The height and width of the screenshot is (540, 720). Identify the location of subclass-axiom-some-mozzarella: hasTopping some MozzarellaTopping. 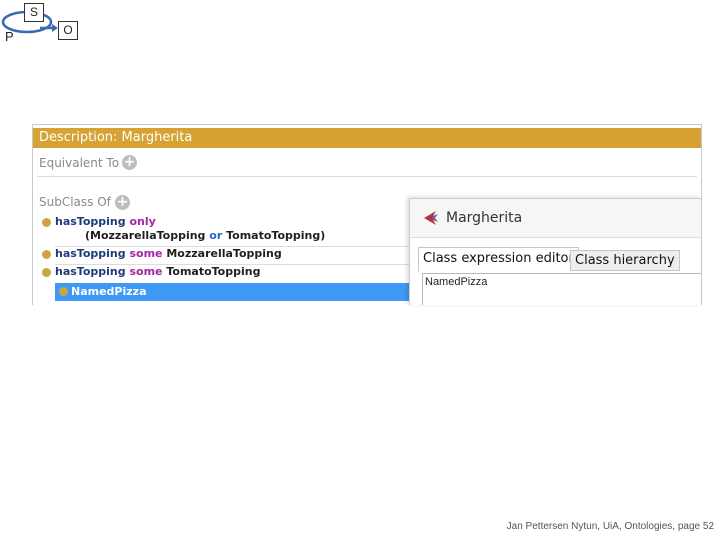
(162, 256).